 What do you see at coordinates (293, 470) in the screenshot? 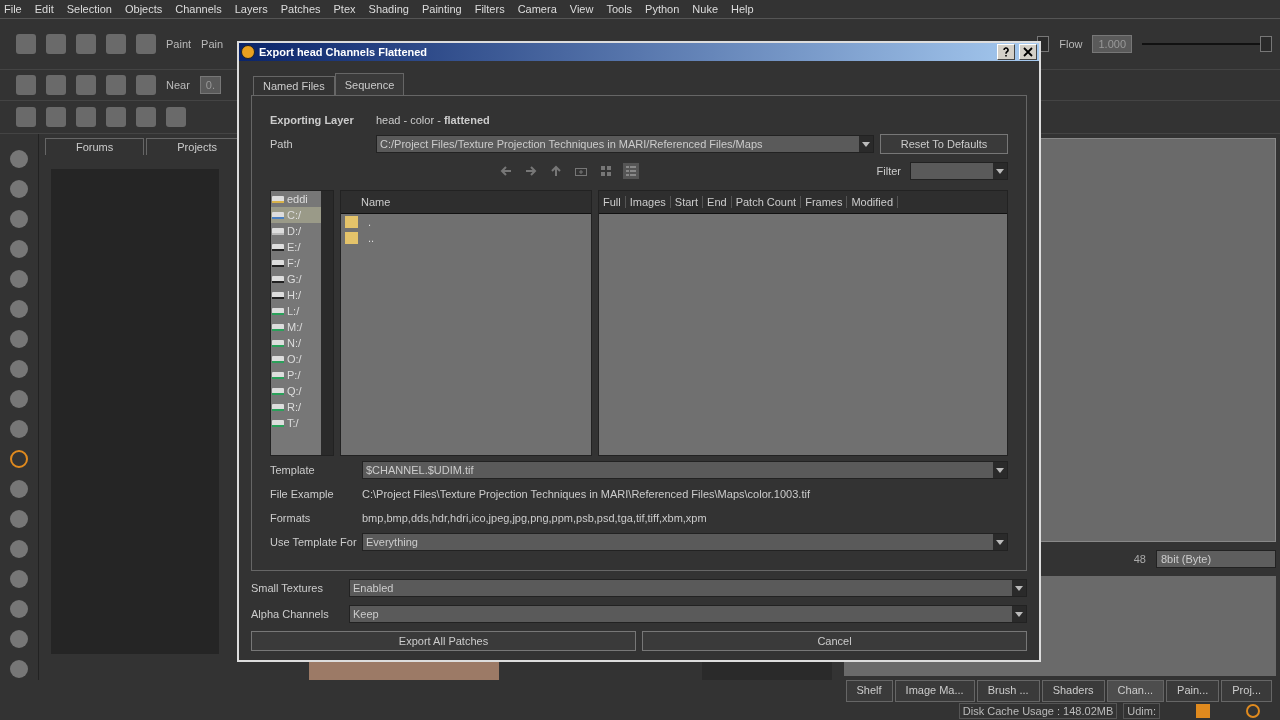
I see `field-label: Template` at bounding box center [293, 470].